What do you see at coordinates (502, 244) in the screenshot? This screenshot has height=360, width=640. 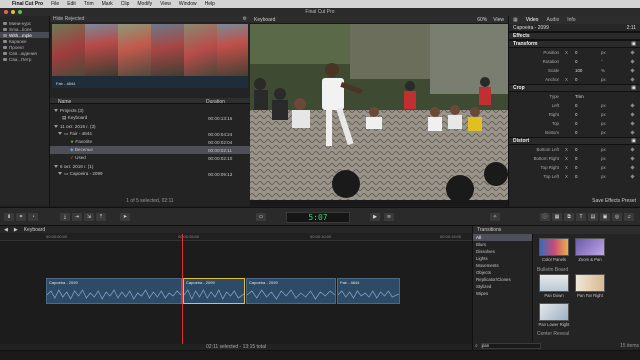 I see `category-blurs: Blurs` at bounding box center [502, 244].